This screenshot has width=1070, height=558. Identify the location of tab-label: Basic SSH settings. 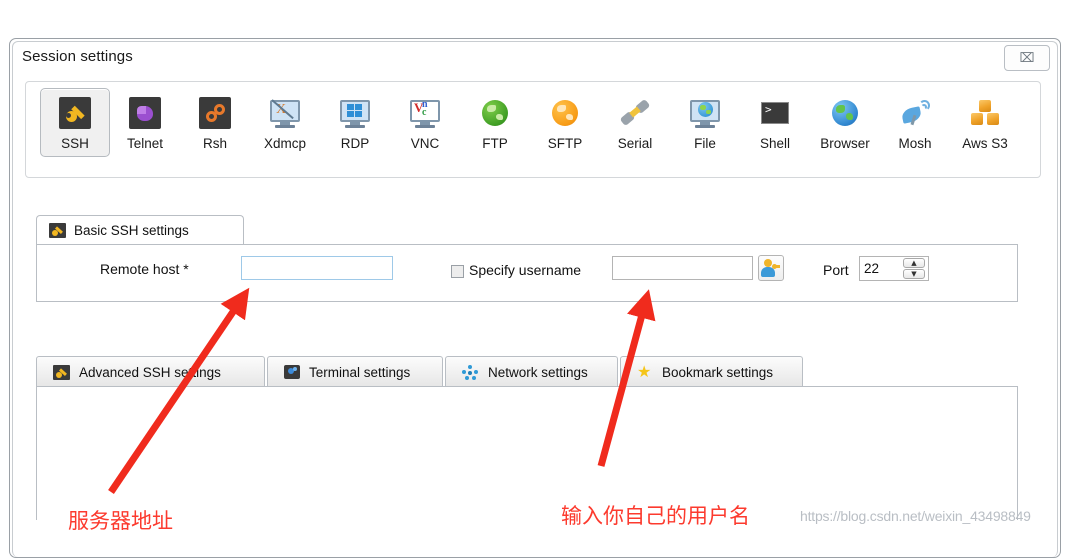
(131, 230).